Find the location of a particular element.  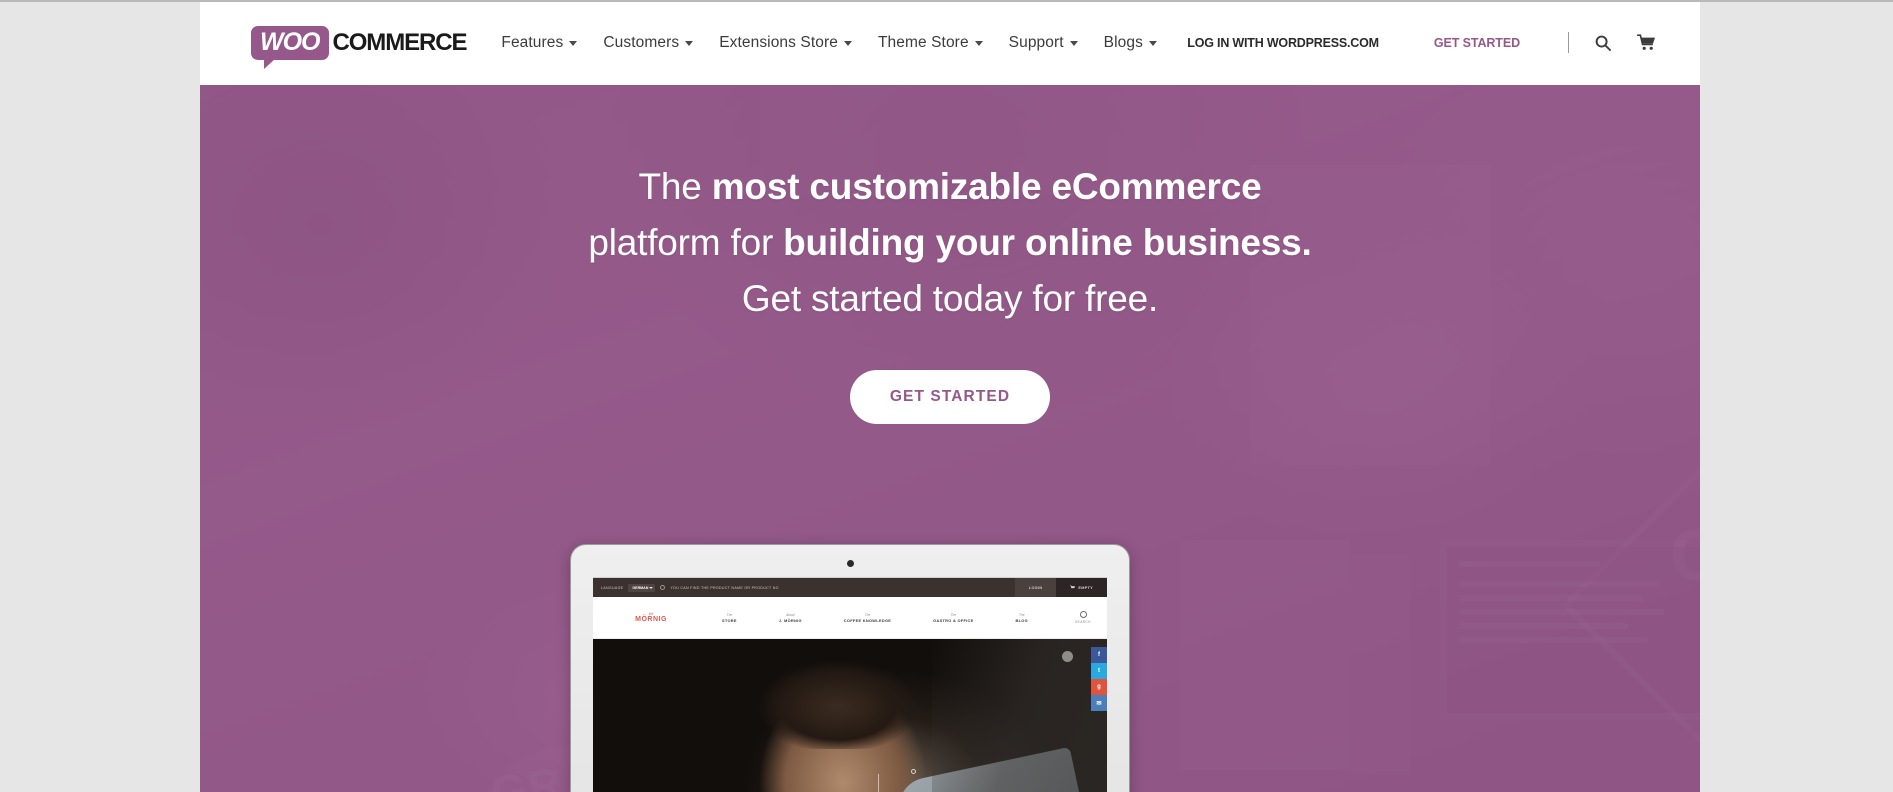

nav-item-customers: Customers is located at coordinates (648, 43).